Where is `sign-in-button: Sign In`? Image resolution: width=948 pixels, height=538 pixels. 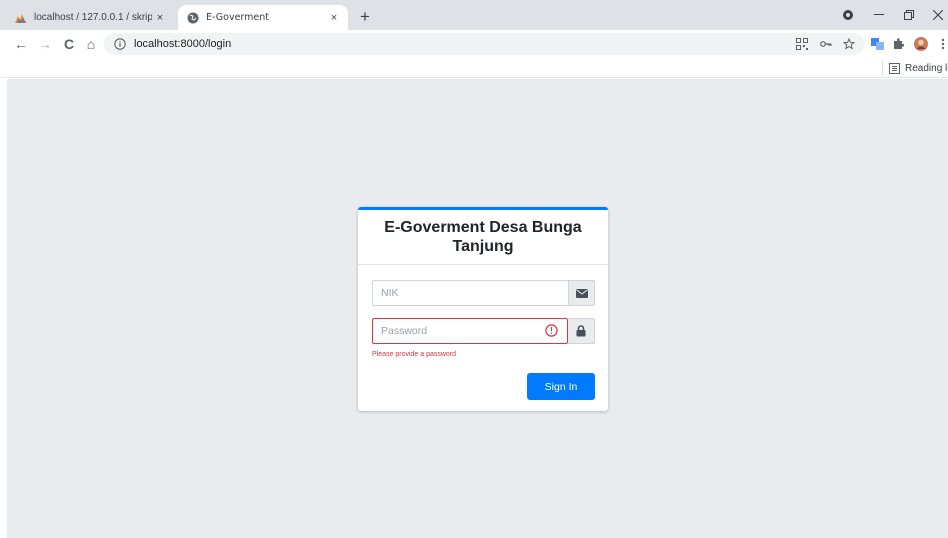
sign-in-button: Sign In is located at coordinates (561, 386).